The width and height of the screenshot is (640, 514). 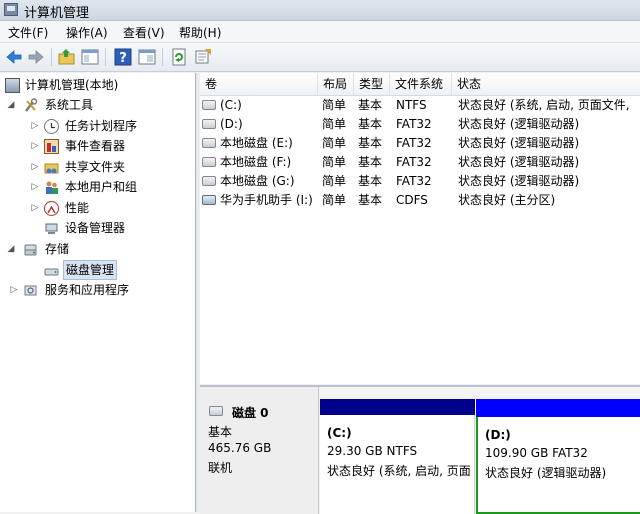 What do you see at coordinates (30, 249) in the screenshot?
I see `storage-icon` at bounding box center [30, 249].